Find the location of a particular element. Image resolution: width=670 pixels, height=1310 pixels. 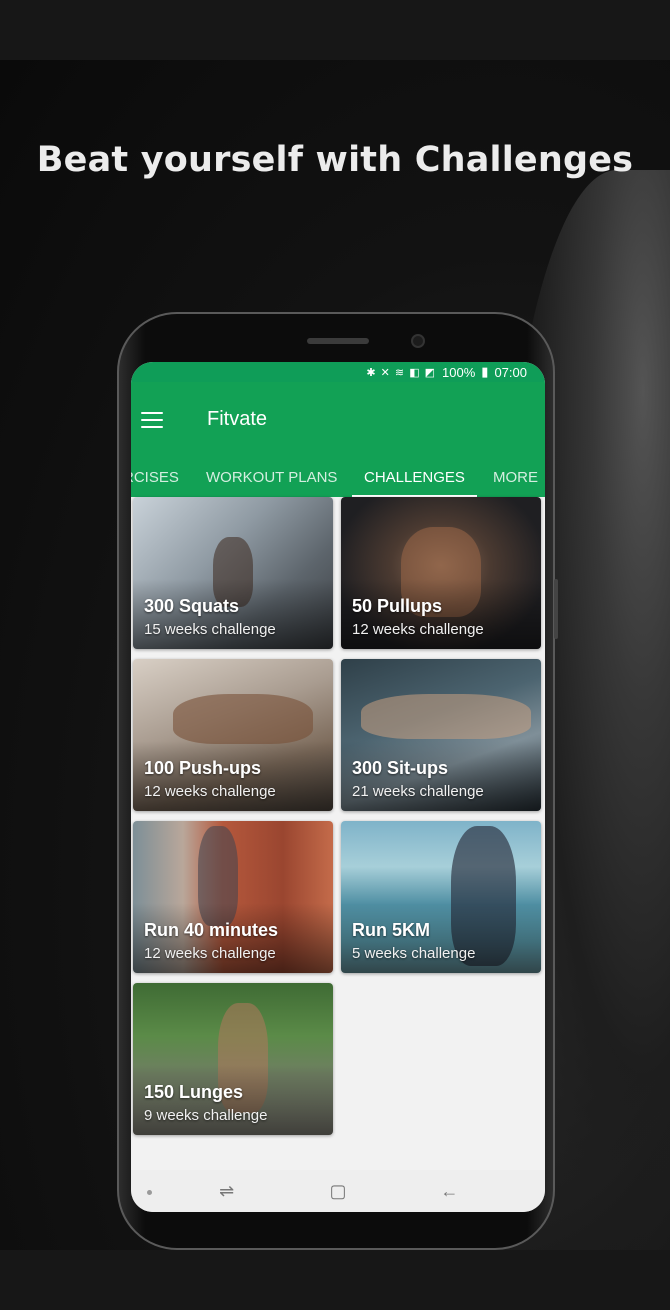

challenge-subtitle: 5 weeks challenge is located at coordinates (414, 953).